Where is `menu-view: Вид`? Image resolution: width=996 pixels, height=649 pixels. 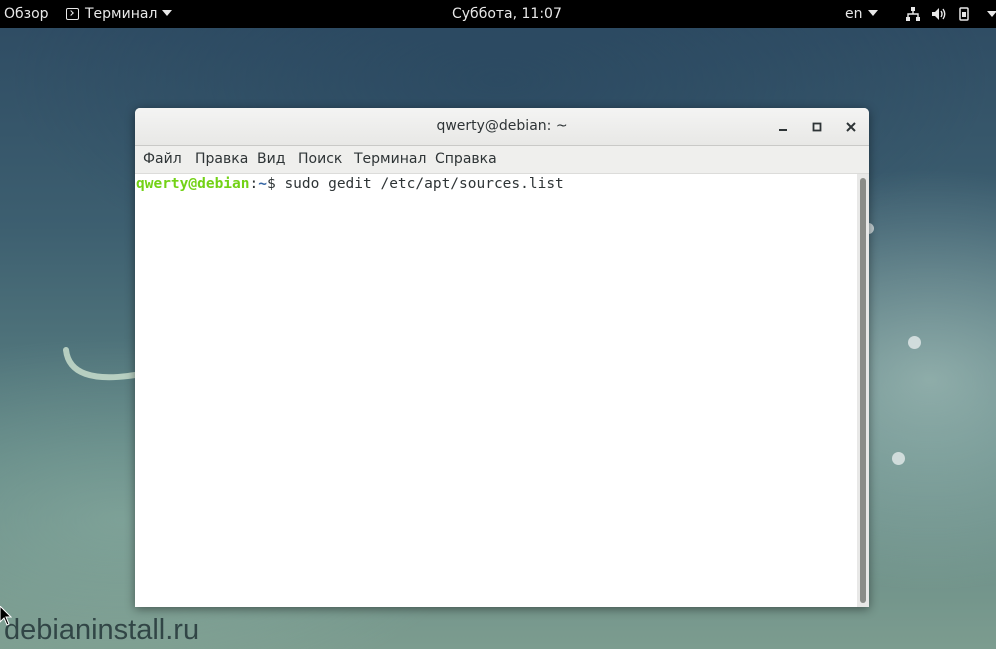
menu-view: Вид is located at coordinates (271, 159).